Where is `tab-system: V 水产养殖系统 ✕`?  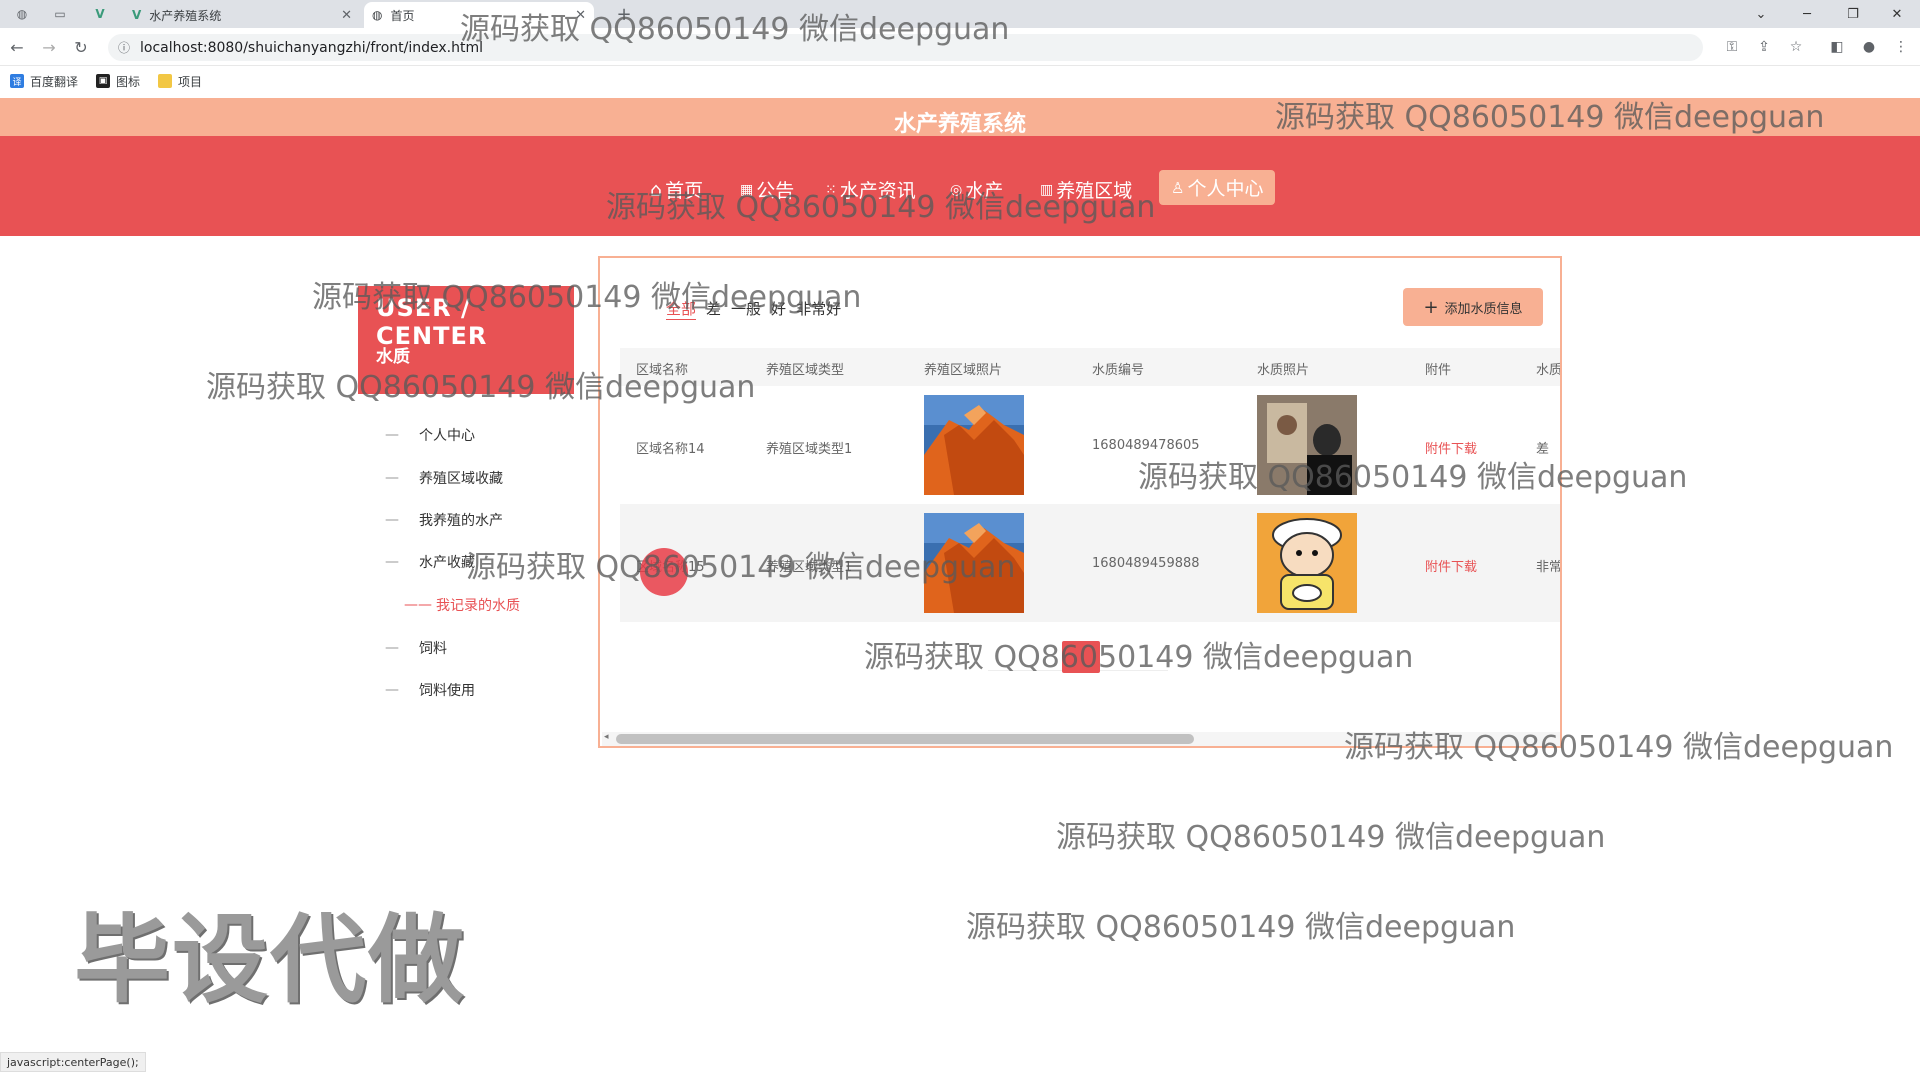 tab-system: V 水产养殖系统 ✕ is located at coordinates (242, 15).